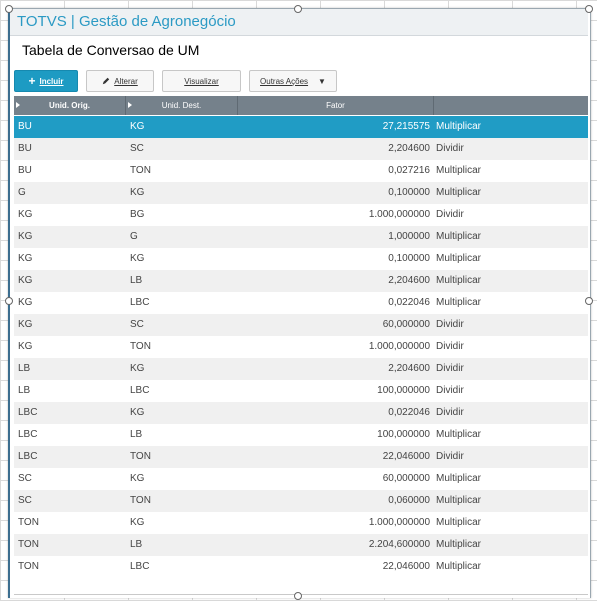 The width and height of the screenshot is (597, 601). Describe the element at coordinates (301, 501) in the screenshot. I see `table-row: SC TON 0,060000 Multiplicar` at that location.